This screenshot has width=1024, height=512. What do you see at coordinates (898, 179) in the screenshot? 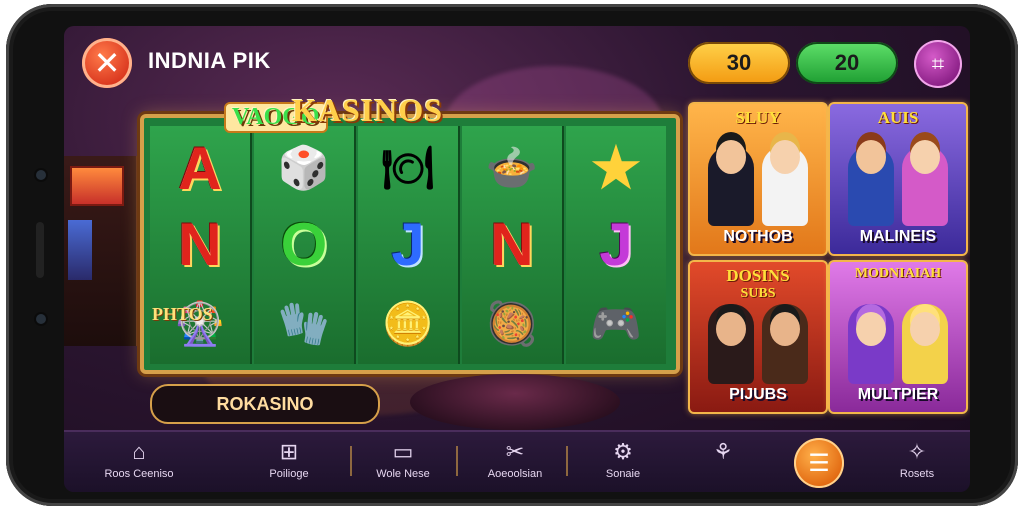
I see `game-card-2: AUIS MALINEIS` at bounding box center [898, 179].